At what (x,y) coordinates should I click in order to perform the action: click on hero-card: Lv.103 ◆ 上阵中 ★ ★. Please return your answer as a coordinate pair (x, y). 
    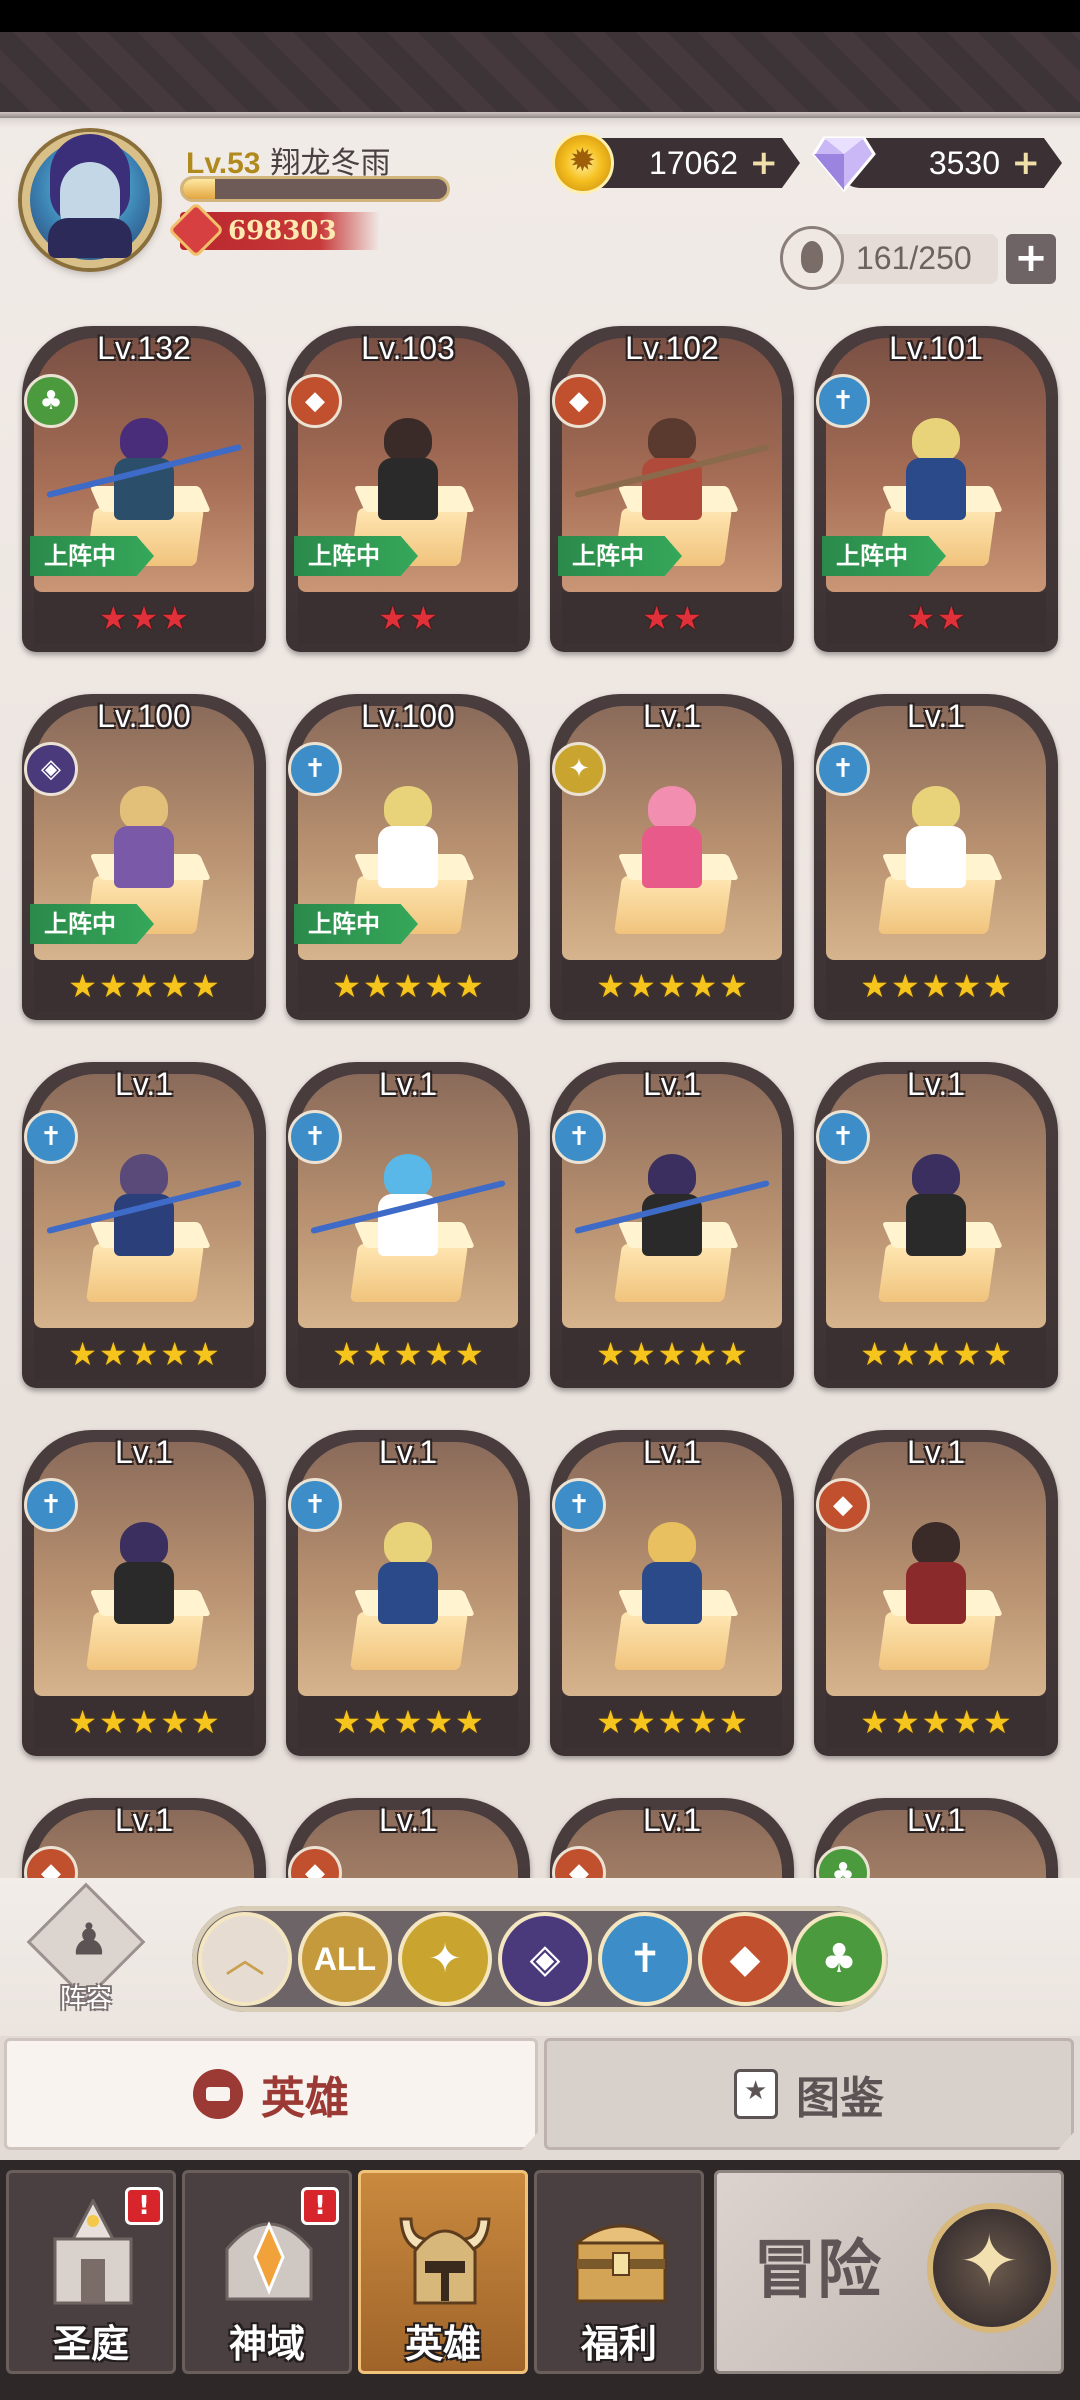
    Looking at the image, I should click on (408, 484).